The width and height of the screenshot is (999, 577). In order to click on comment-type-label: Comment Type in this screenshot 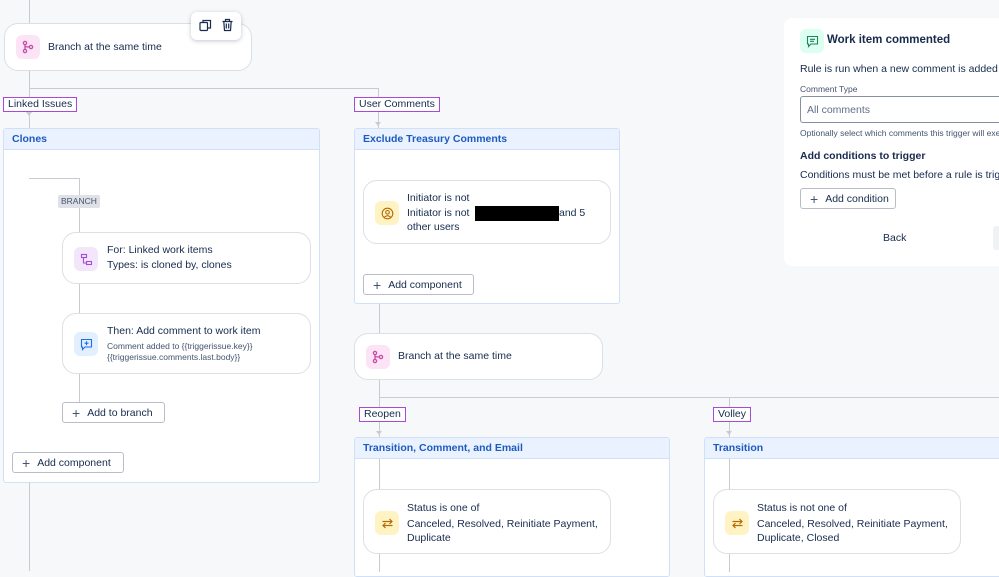, I will do `click(829, 89)`.